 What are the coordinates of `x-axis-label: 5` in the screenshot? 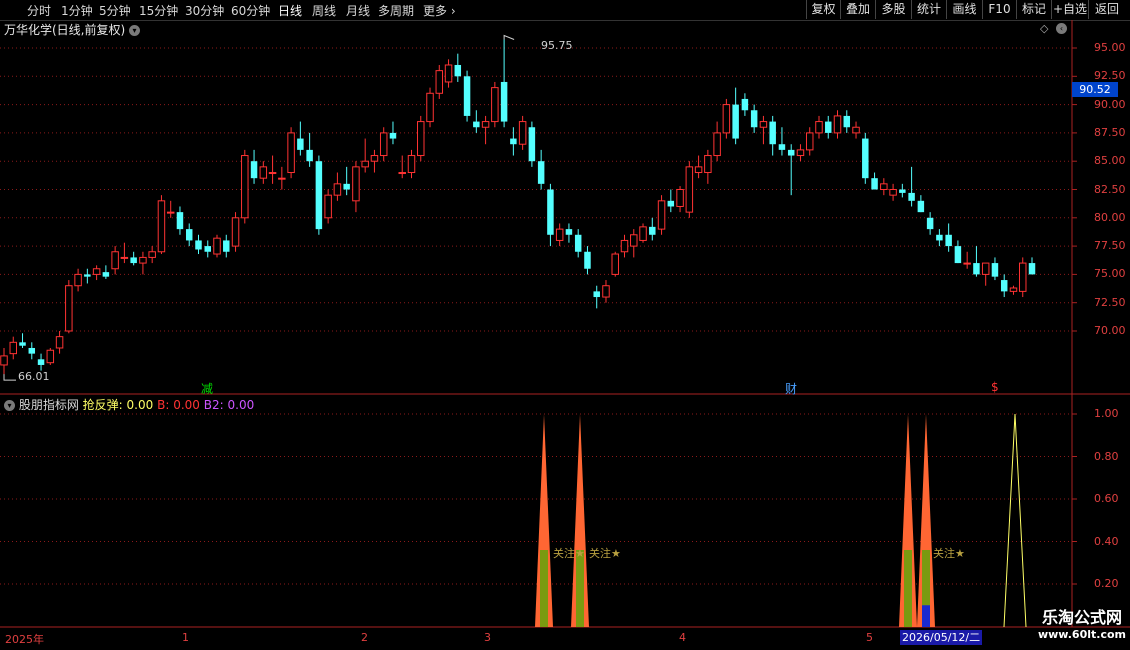 It's located at (869, 637).